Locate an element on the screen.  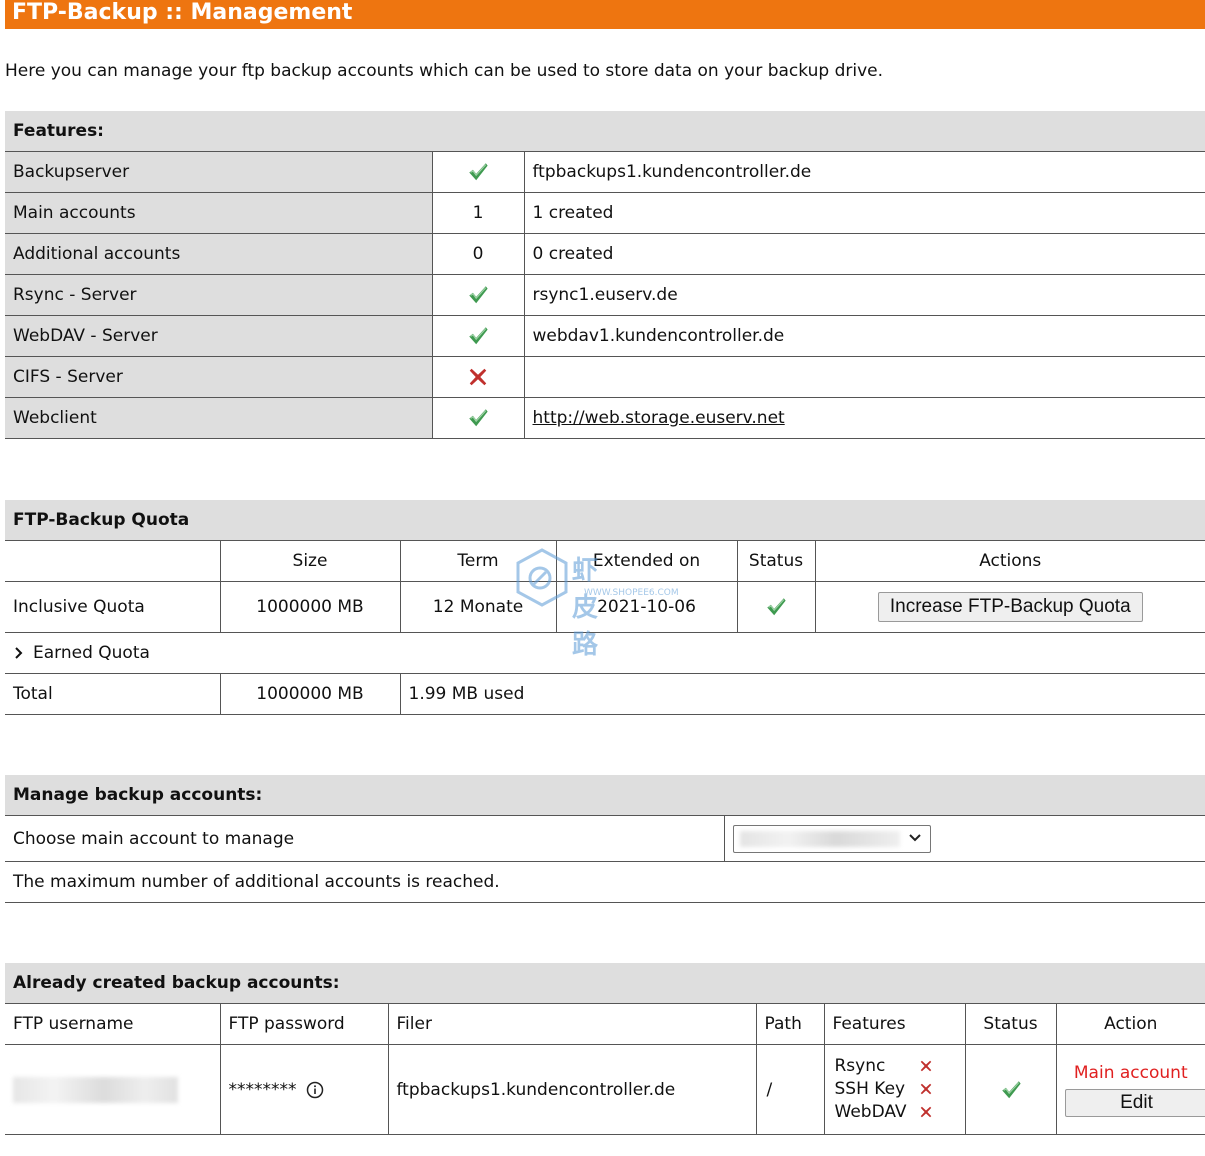
watermark-url: WWW.SHOPEE6.COM is located at coordinates (631, 593).